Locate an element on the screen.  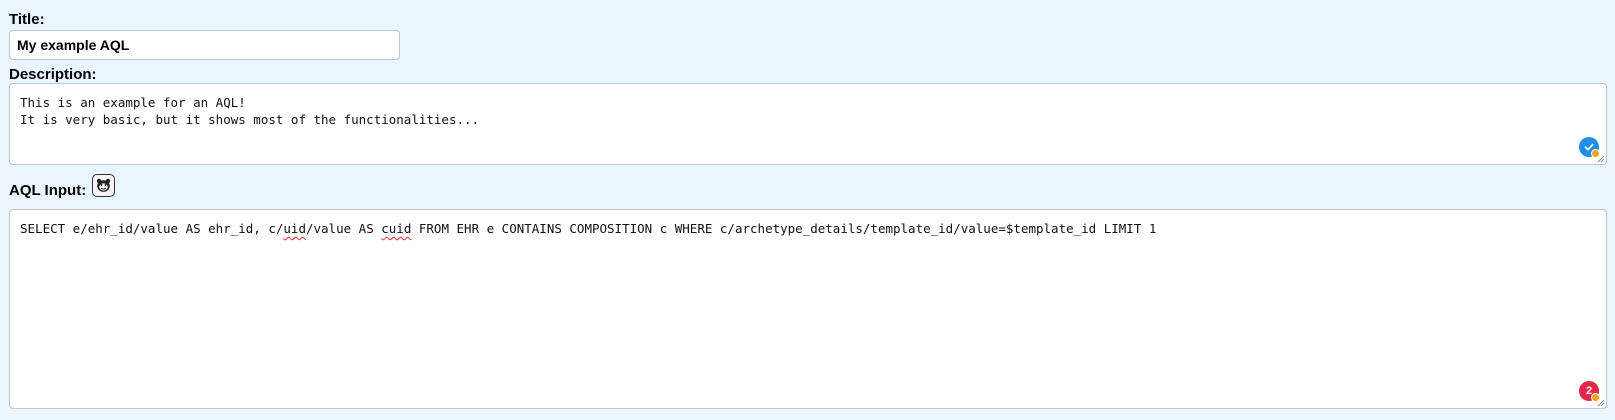
title-label: Title: is located at coordinates (27, 19).